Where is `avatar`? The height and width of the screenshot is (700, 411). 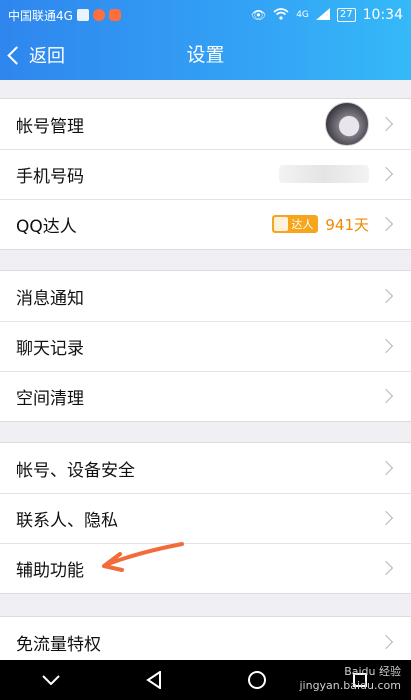 avatar is located at coordinates (347, 124).